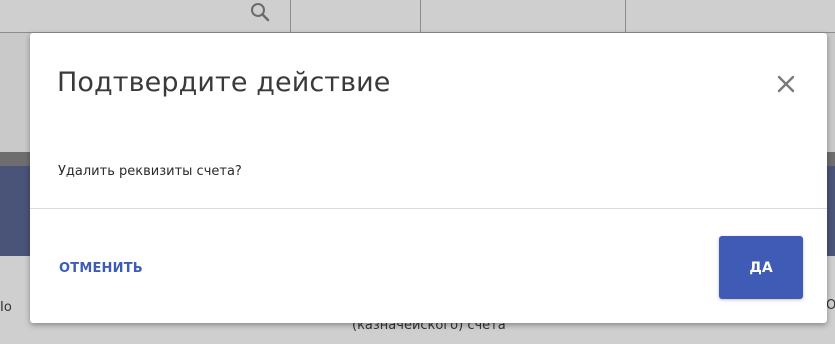  I want to click on background-text-fragment: Іо, so click(6, 307).